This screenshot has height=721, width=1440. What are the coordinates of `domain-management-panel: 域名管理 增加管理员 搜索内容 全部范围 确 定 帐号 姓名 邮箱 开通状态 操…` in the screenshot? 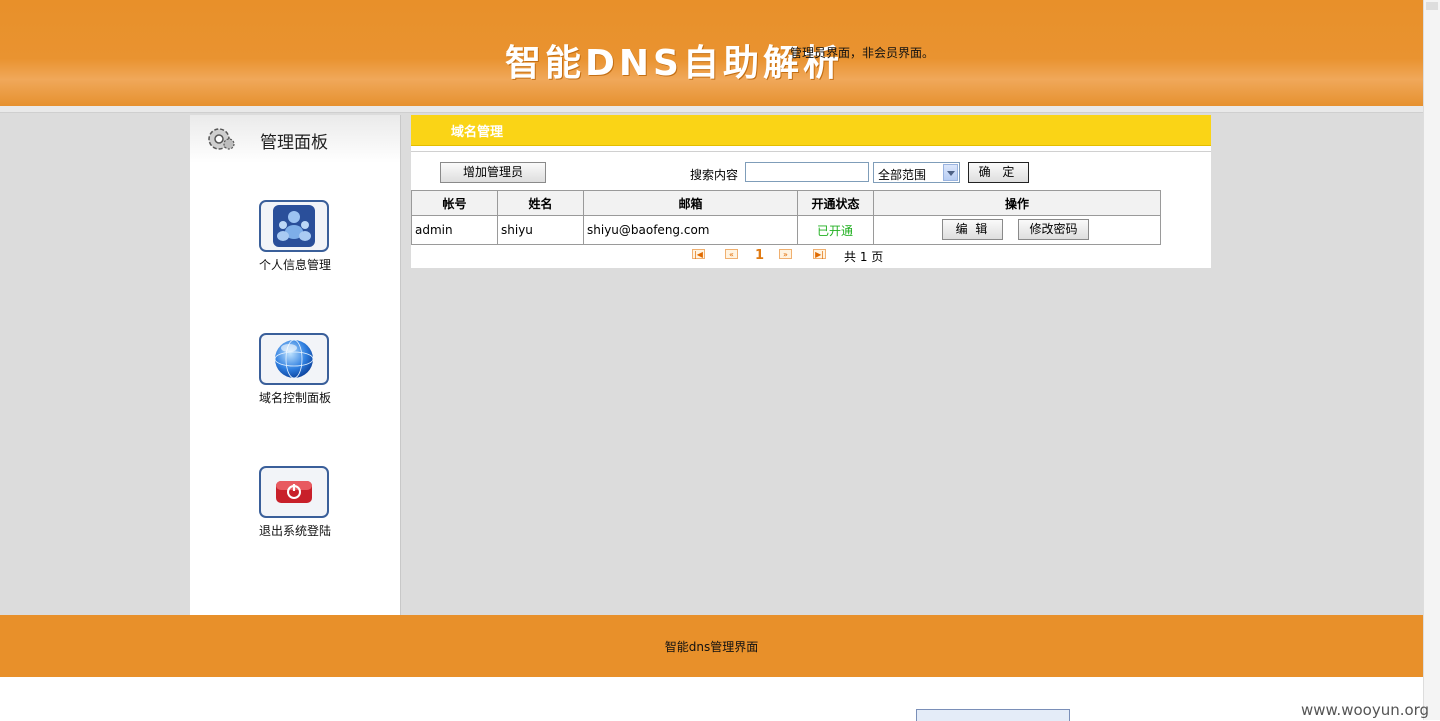 It's located at (811, 191).